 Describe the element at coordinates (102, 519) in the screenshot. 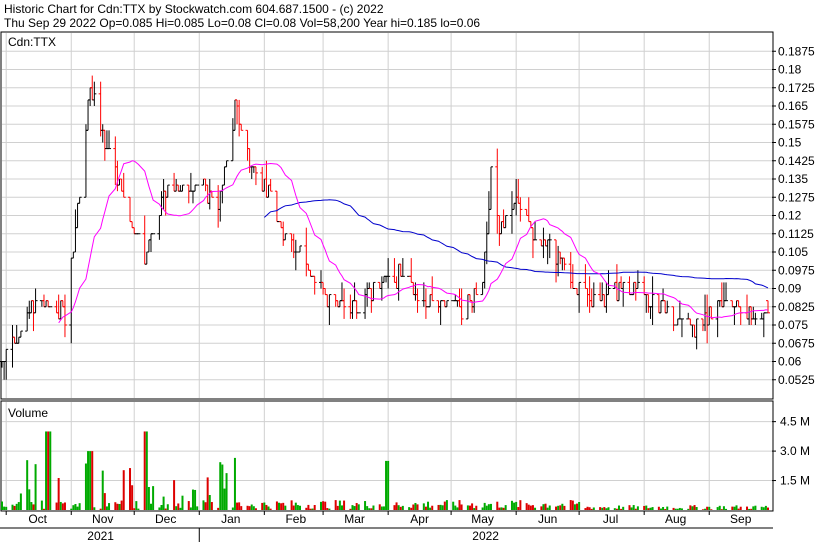

I see `month-label: Nov` at that location.